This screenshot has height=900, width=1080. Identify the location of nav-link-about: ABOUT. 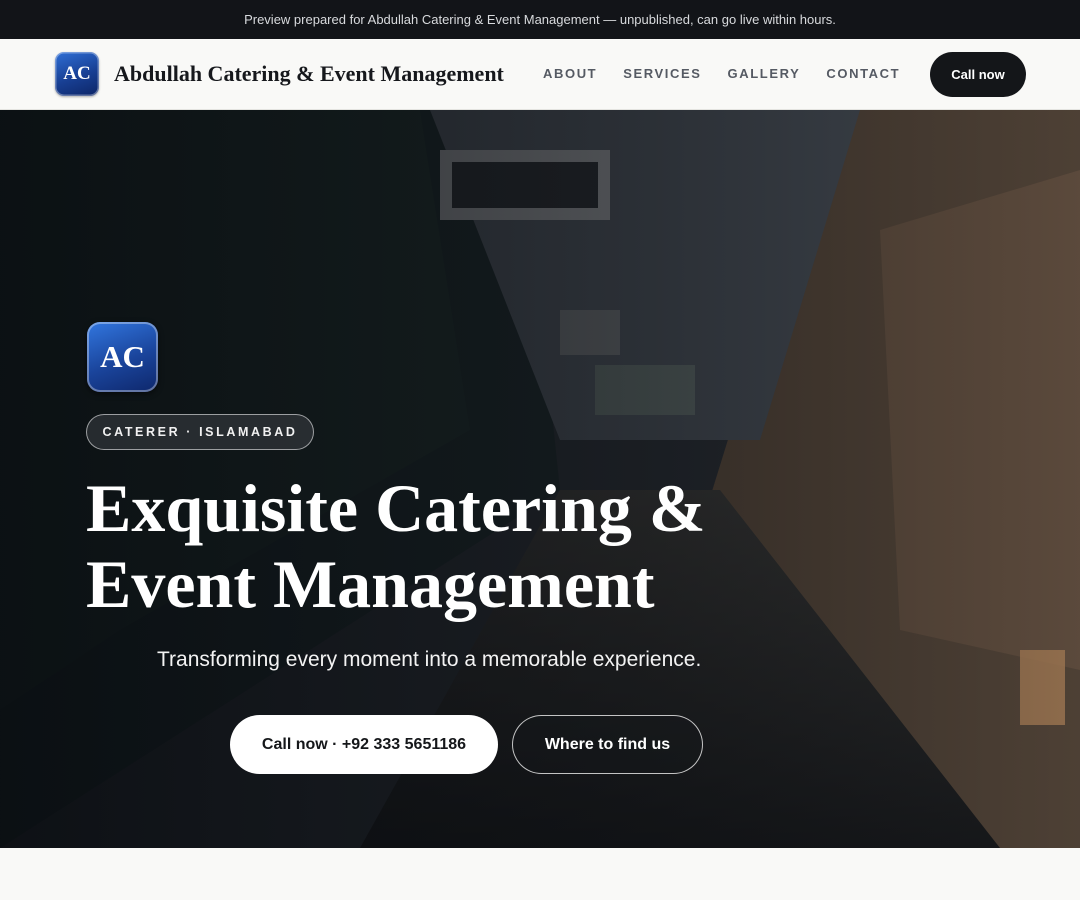
(570, 73).